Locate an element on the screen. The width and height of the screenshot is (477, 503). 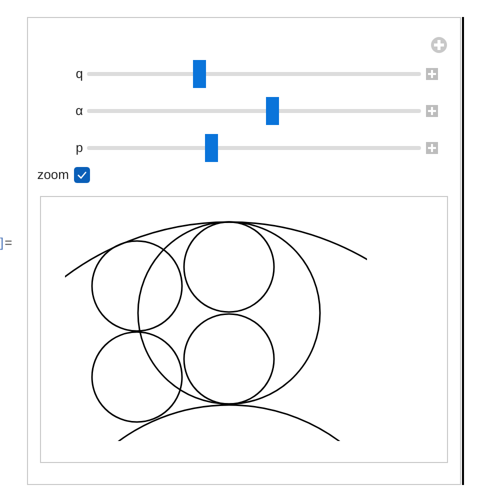
zoom-label: zoom is located at coordinates (52, 175).